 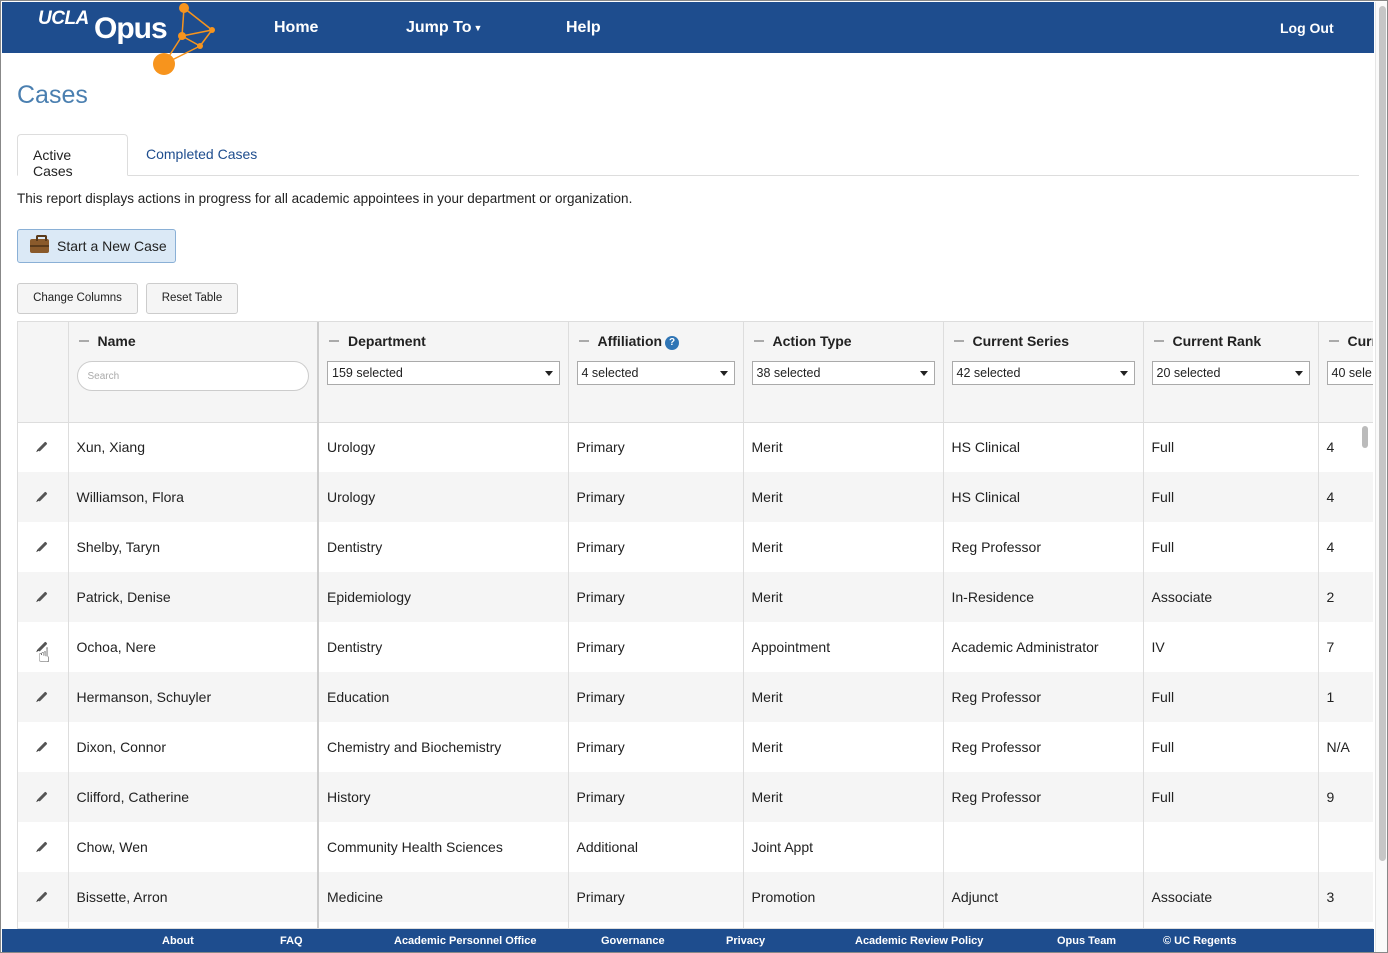 I want to click on cell-rank, so click(x=1231, y=925).